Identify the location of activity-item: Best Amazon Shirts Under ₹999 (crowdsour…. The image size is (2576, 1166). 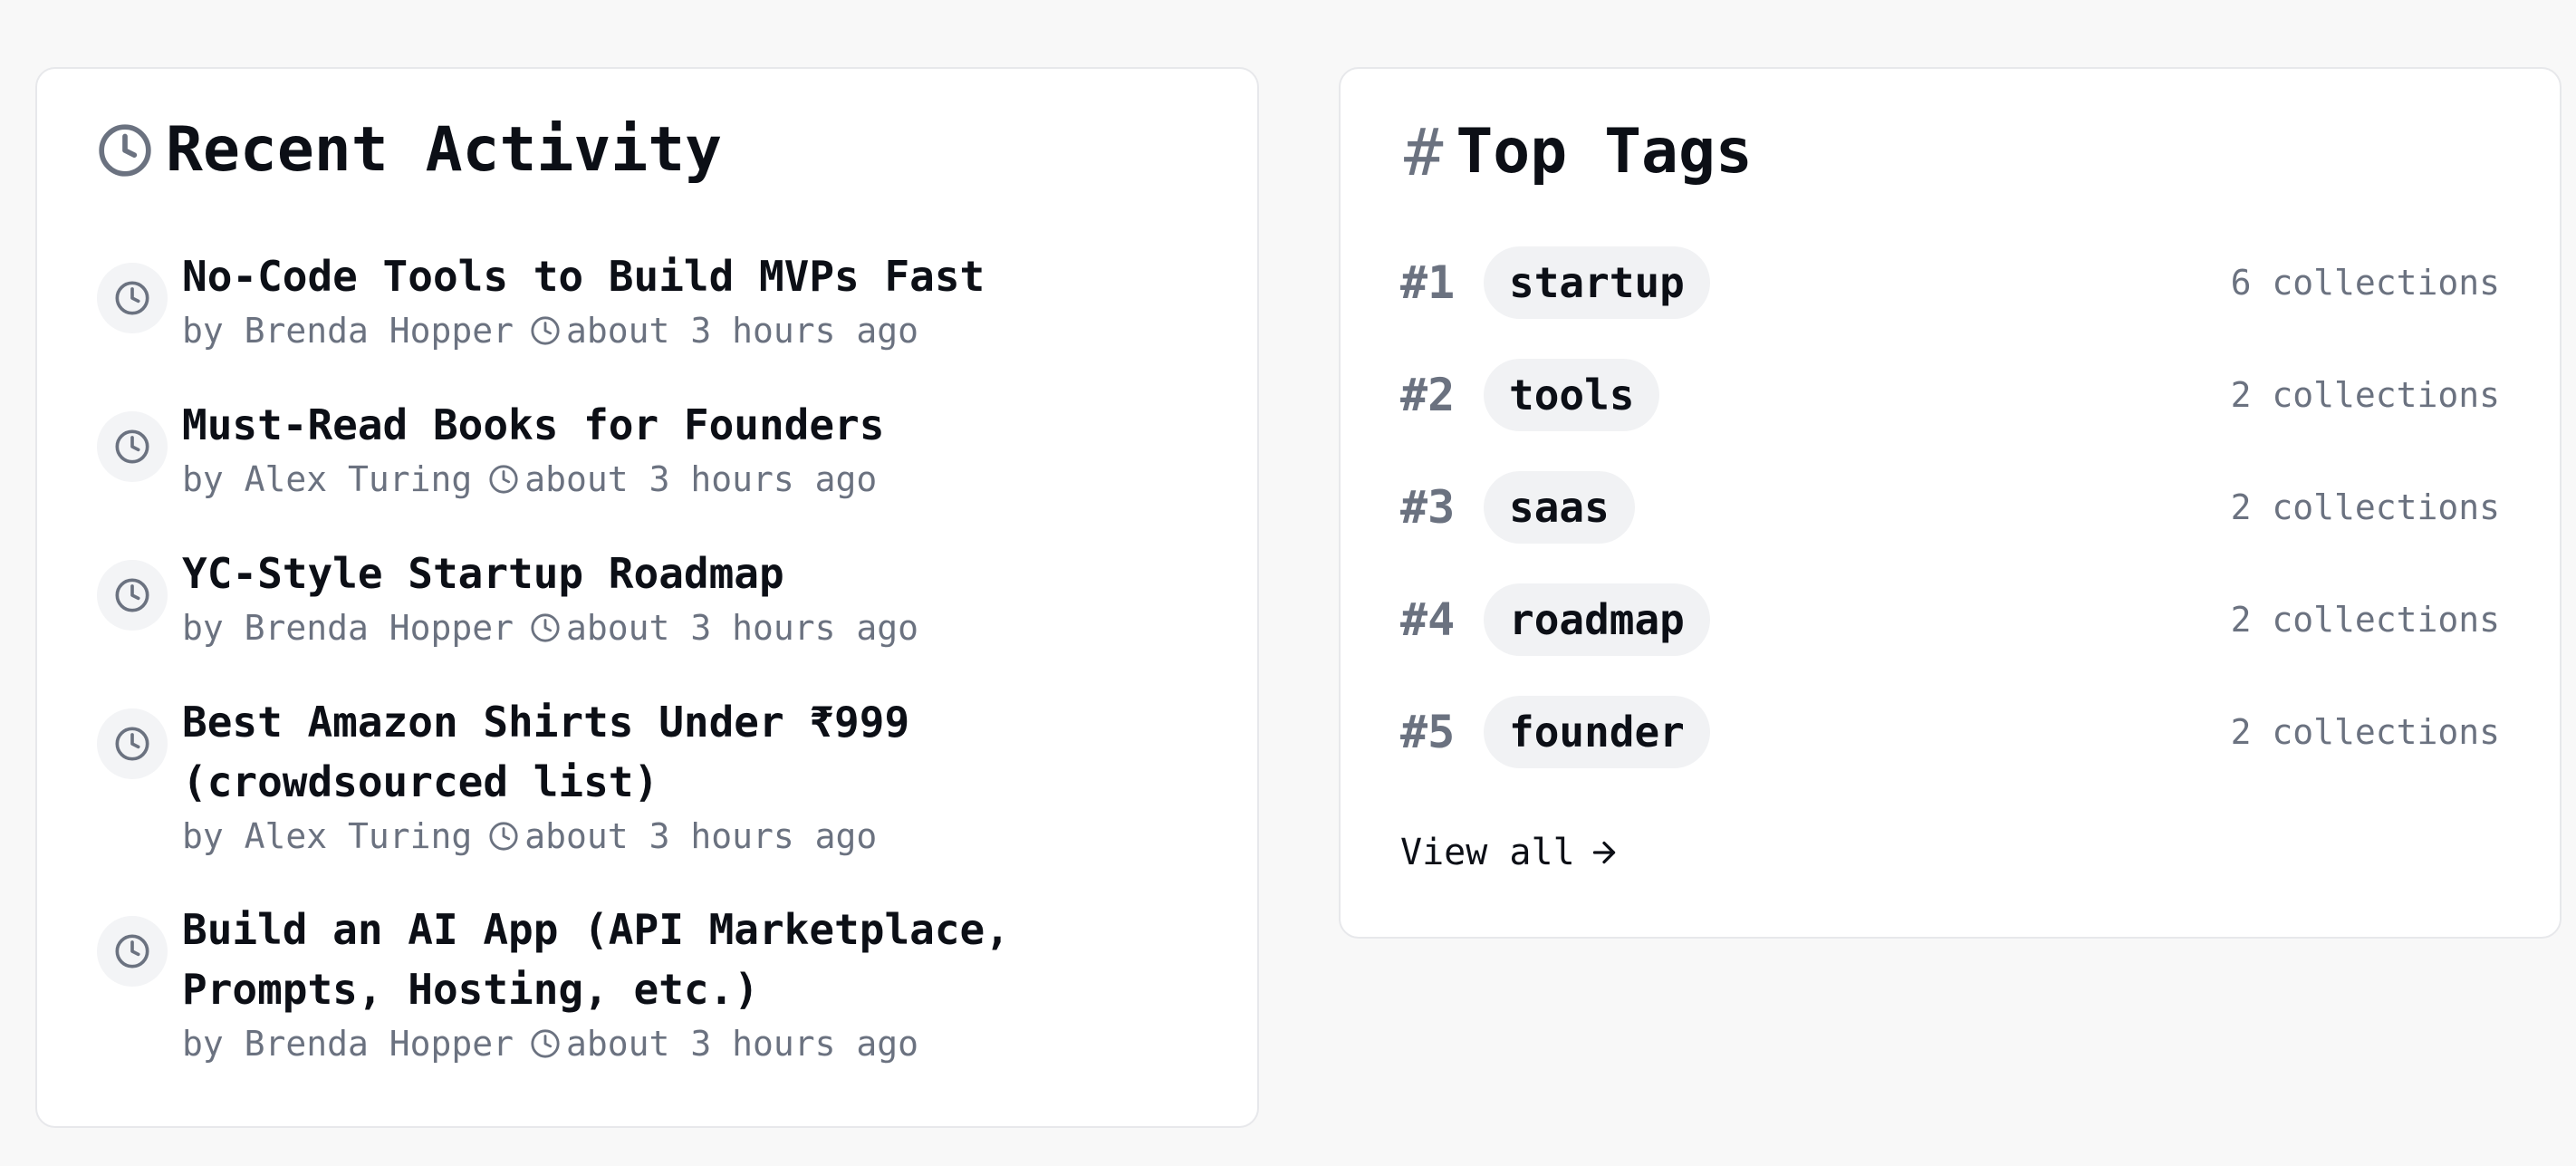
(565, 796).